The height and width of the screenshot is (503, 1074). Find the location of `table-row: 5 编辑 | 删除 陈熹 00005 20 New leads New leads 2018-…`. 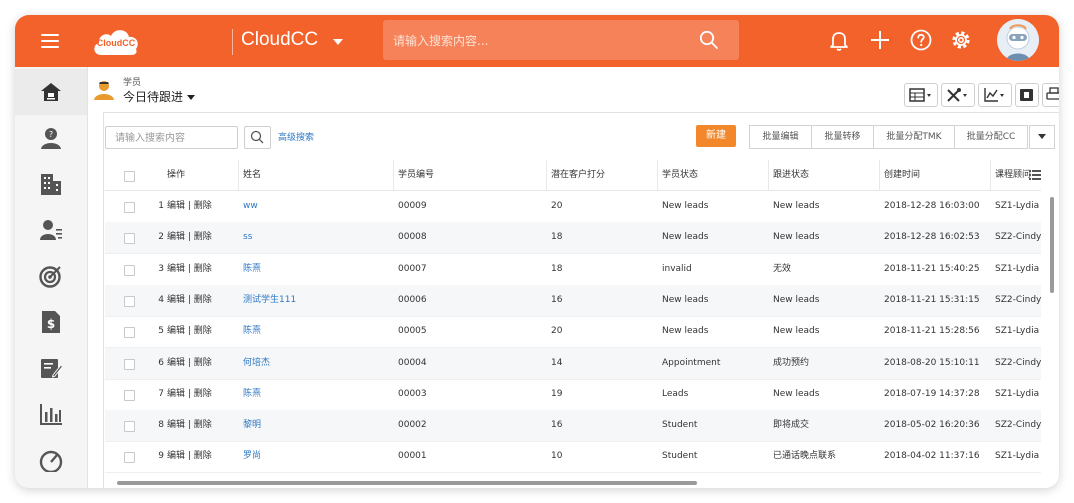

table-row: 5 编辑 | 删除 陈熹 00005 20 New leads New leads 2018-… is located at coordinates (573, 332).